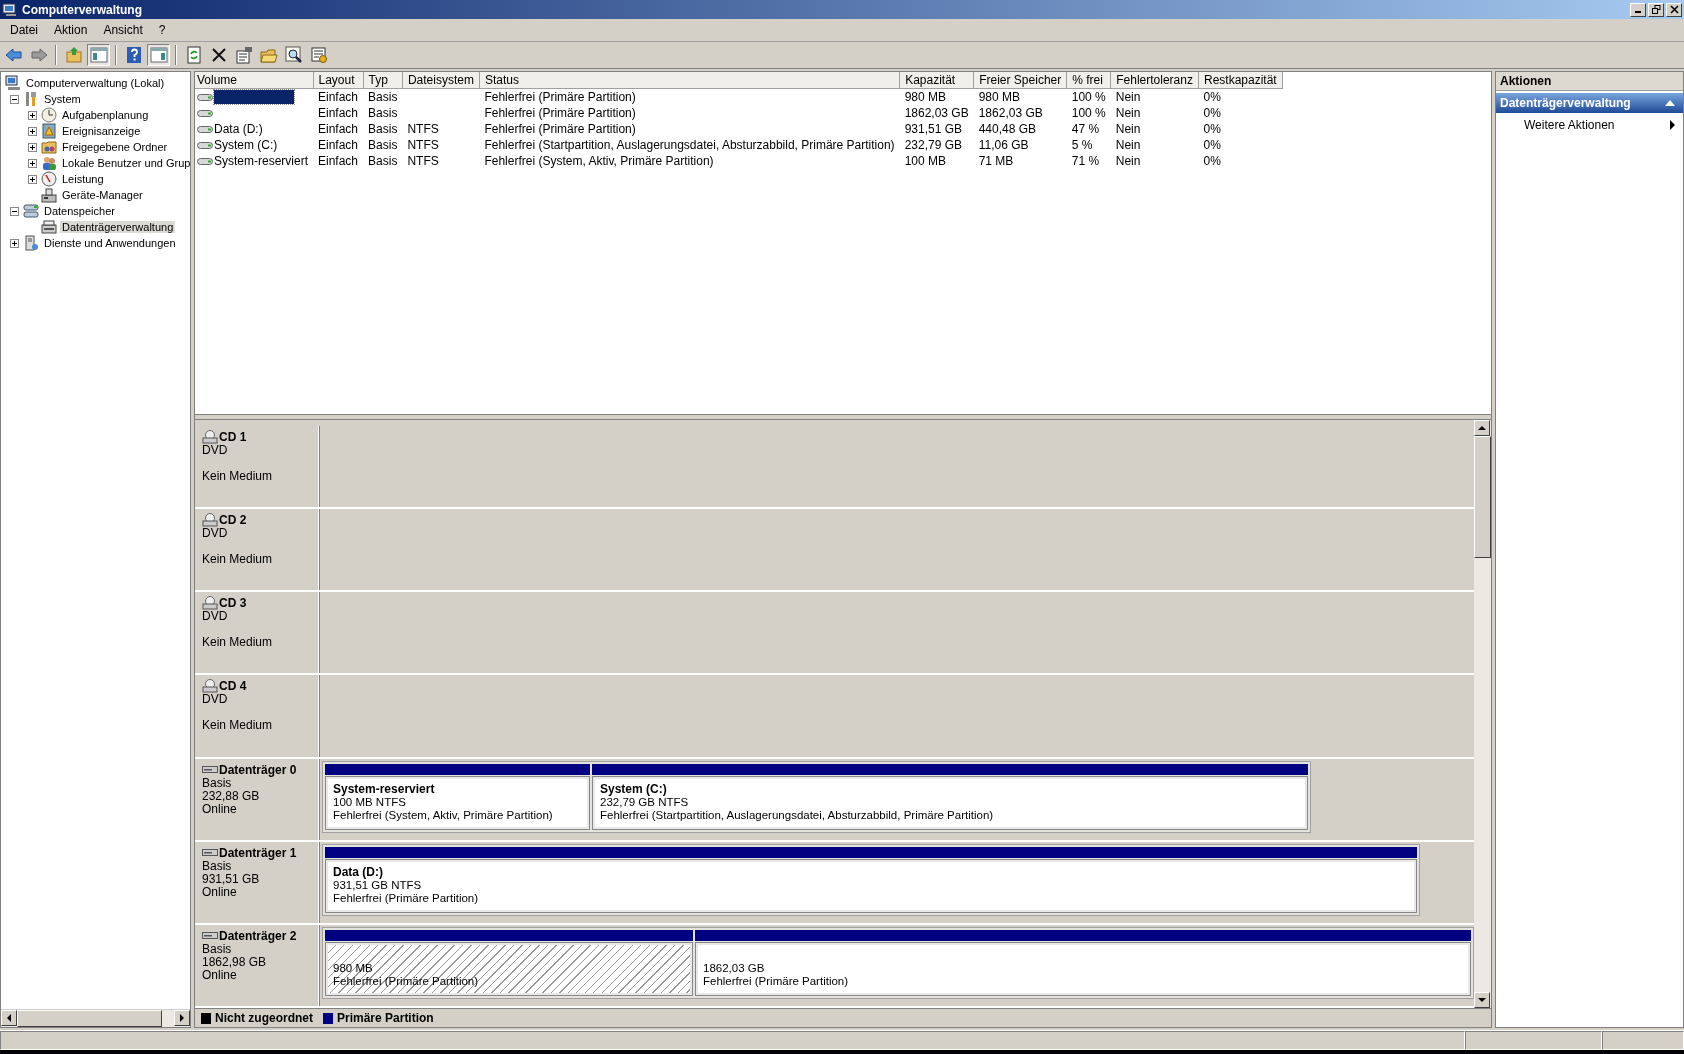 The height and width of the screenshot is (1054, 1684). What do you see at coordinates (257, 799) in the screenshot?
I see `disk-label-panel: Datenträger 0 Basis 232,88 GB Online` at bounding box center [257, 799].